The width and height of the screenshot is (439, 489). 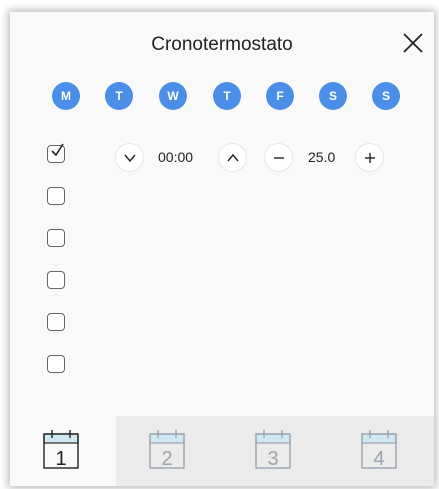 What do you see at coordinates (66, 96) in the screenshot?
I see `day-monday-button: M` at bounding box center [66, 96].